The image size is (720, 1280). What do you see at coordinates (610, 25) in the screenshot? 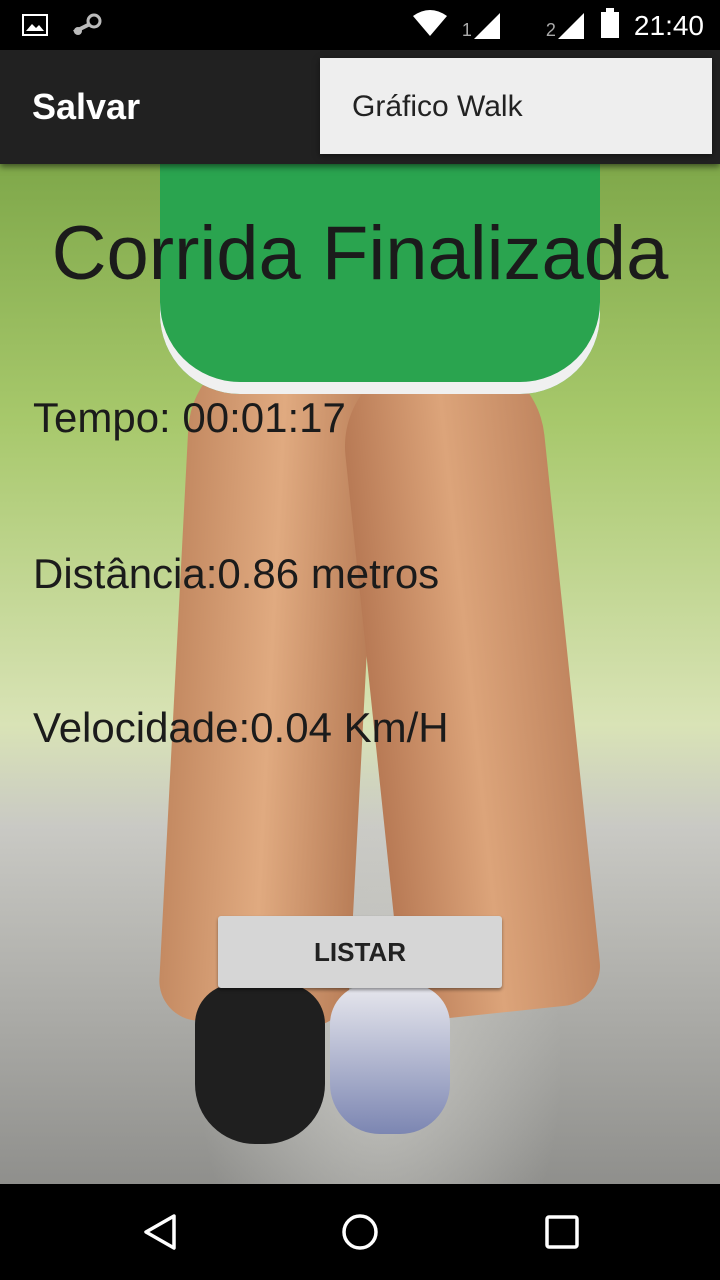
I see `battery-icon` at bounding box center [610, 25].